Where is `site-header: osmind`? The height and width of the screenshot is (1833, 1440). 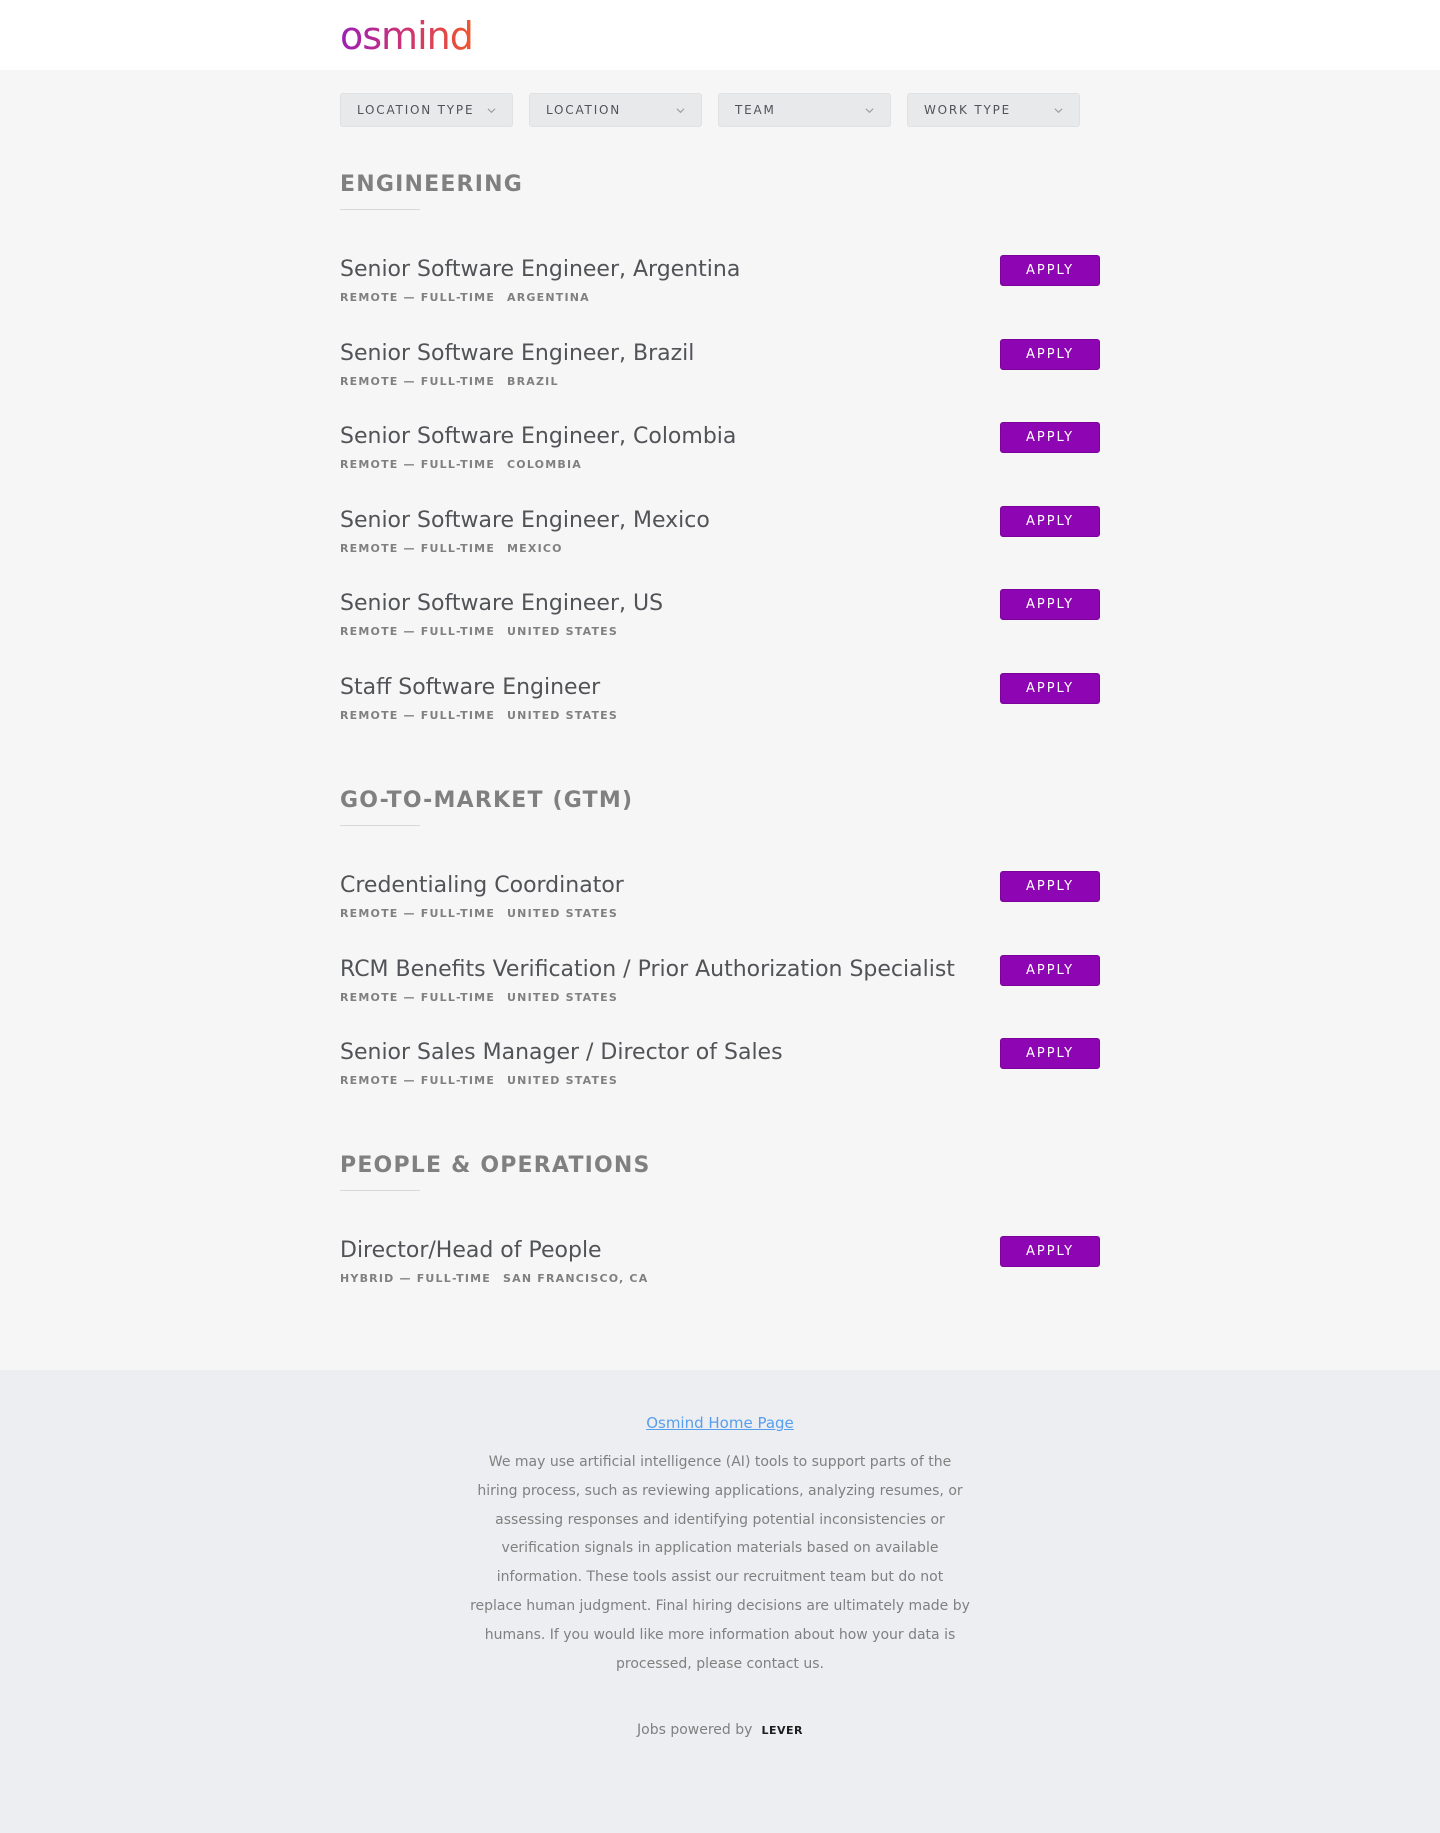 site-header: osmind is located at coordinates (720, 35).